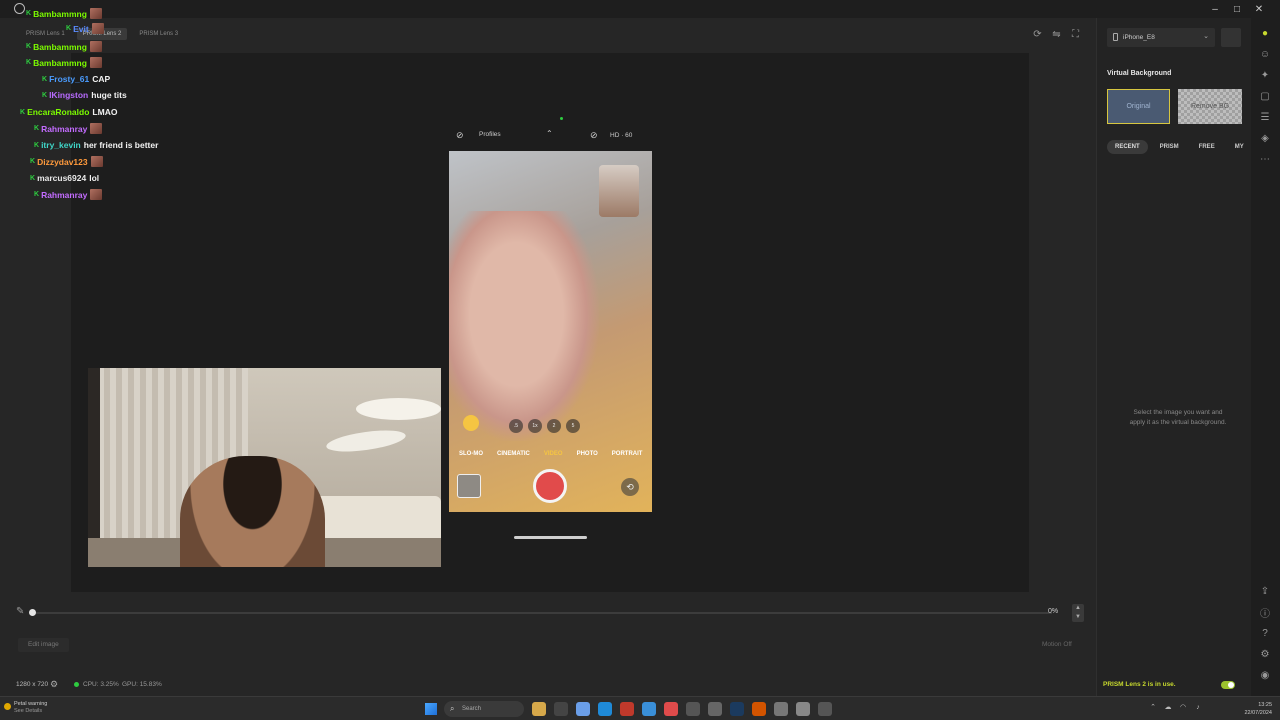  I want to click on record-icon, so click(550, 486).